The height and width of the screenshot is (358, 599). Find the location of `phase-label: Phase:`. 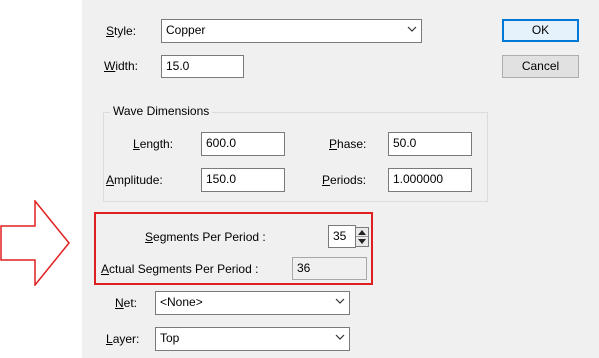

phase-label: Phase: is located at coordinates (348, 144).